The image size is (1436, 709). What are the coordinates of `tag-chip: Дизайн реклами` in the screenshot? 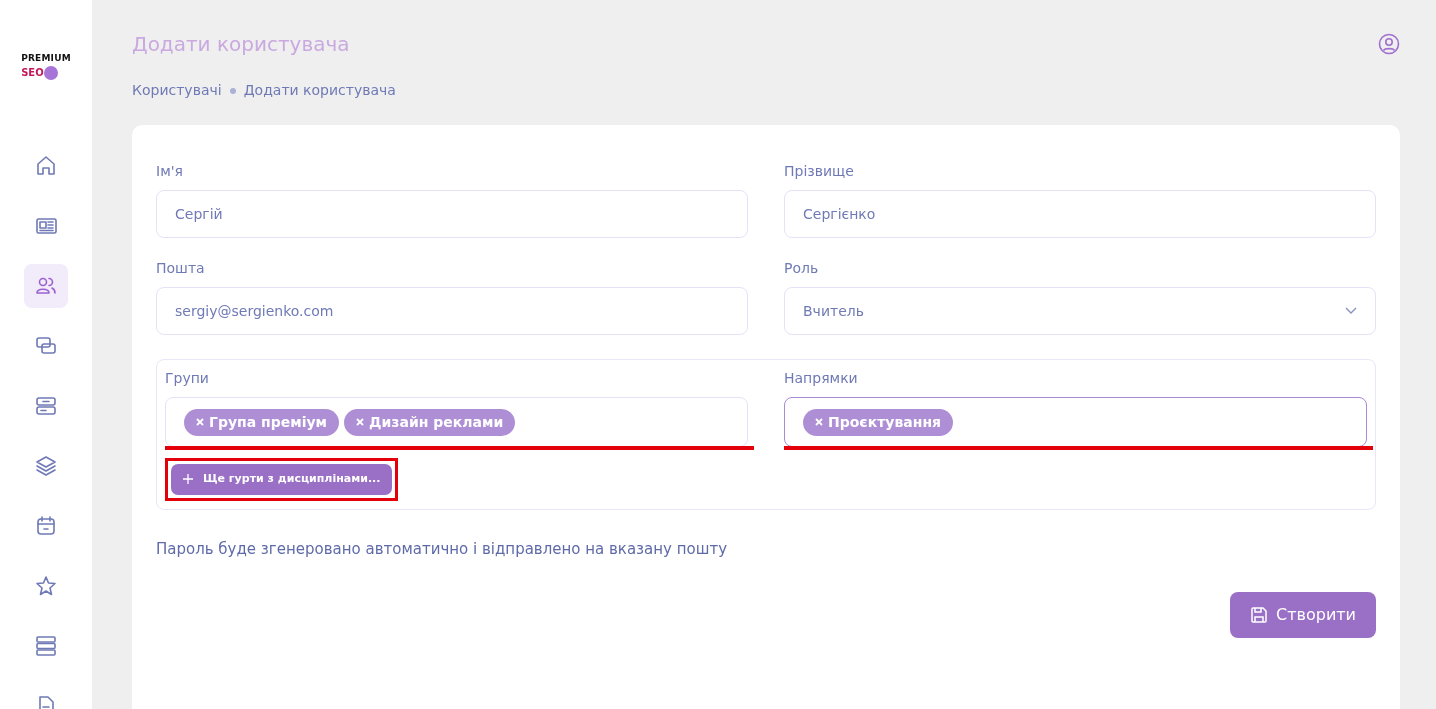 It's located at (430, 422).